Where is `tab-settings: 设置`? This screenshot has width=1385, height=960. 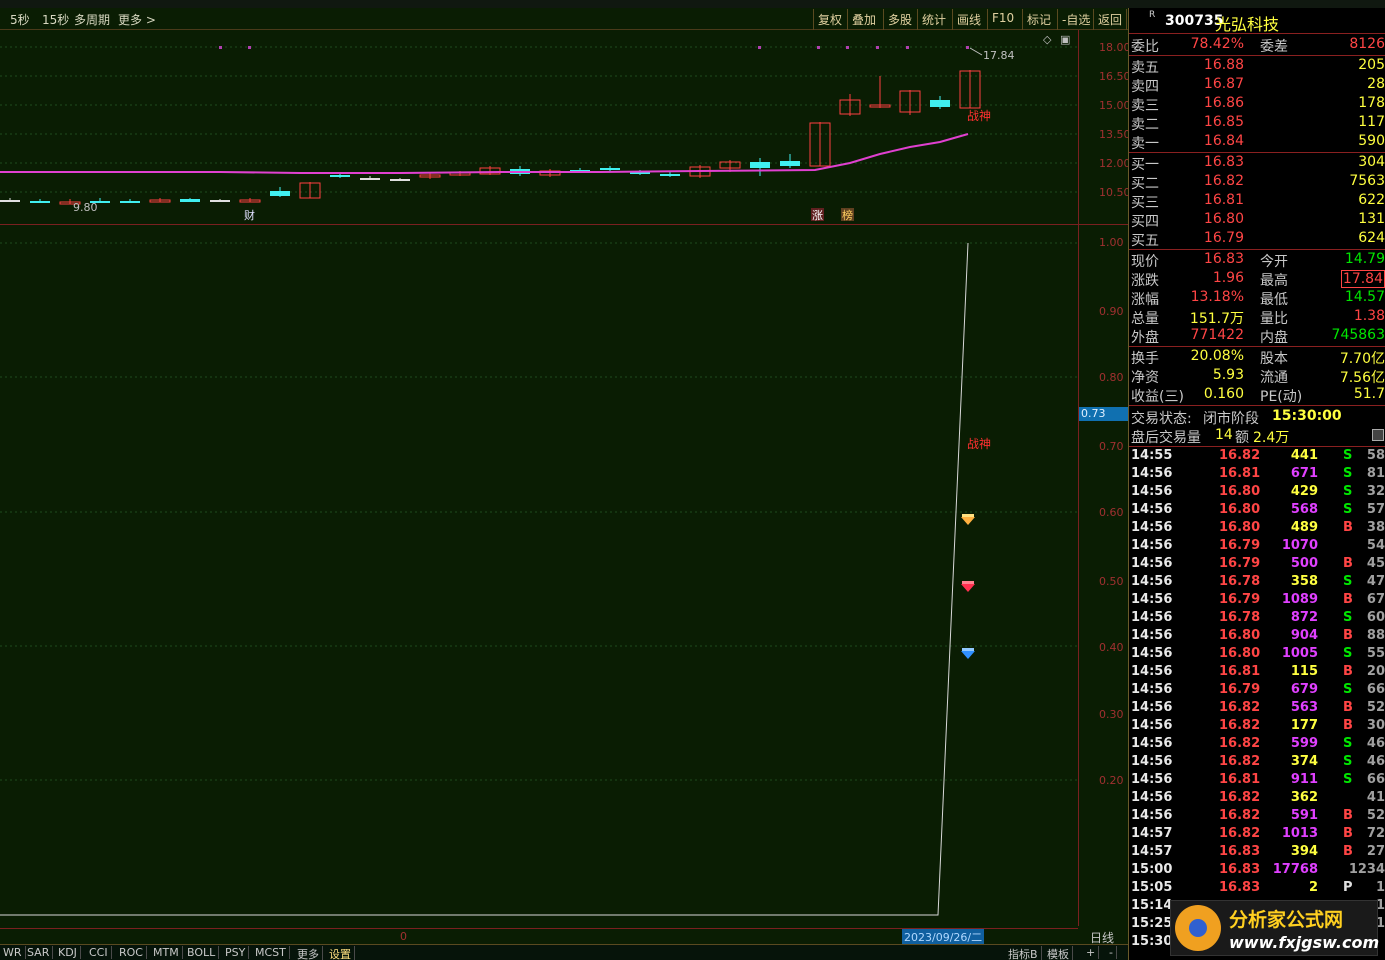
tab-settings: 设置 is located at coordinates (340, 953).